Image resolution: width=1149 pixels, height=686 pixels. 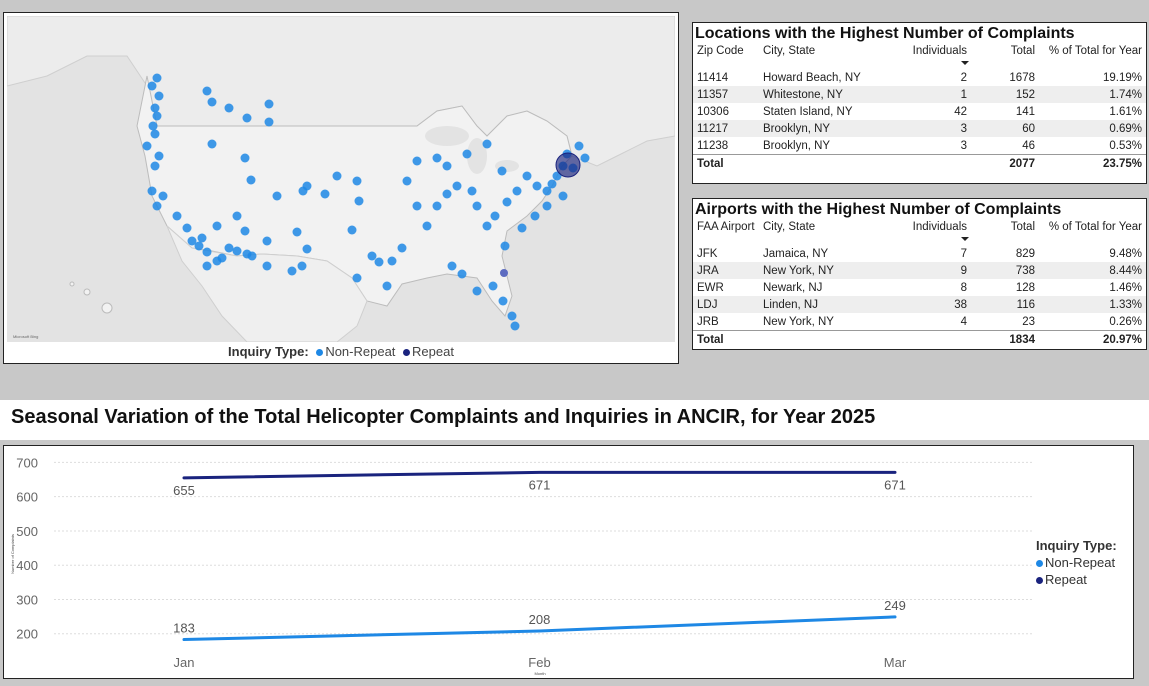 What do you see at coordinates (726, 57) in the screenshot?
I see `col-zip-code: Zip Code` at bounding box center [726, 57].